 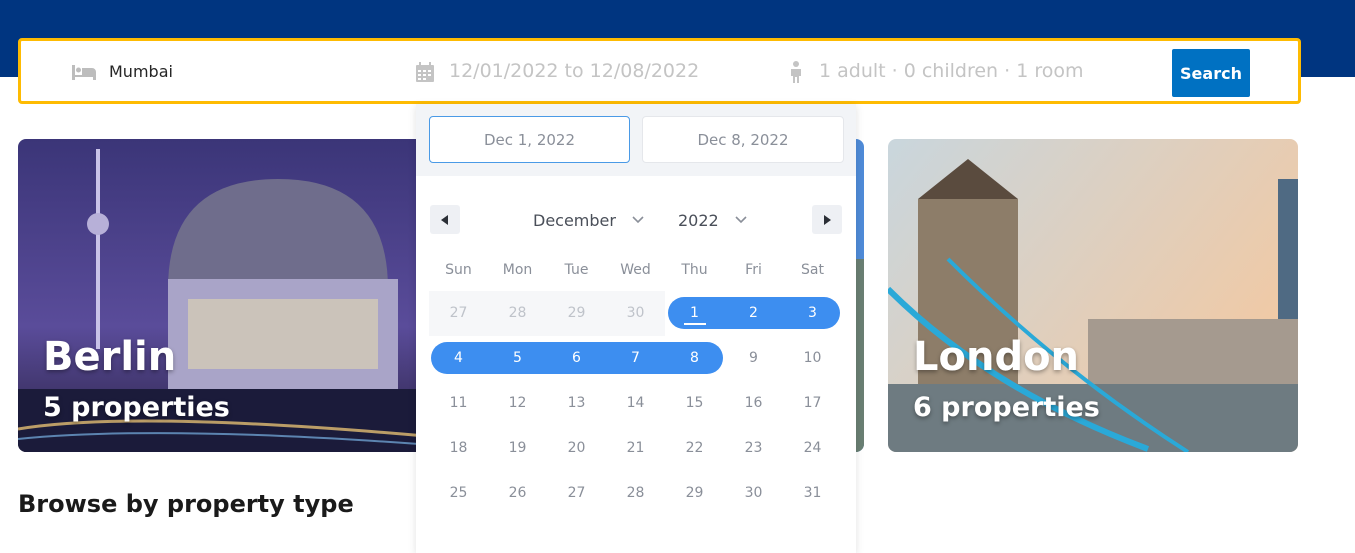 What do you see at coordinates (458, 270) in the screenshot?
I see `weekday-header: Sun` at bounding box center [458, 270].